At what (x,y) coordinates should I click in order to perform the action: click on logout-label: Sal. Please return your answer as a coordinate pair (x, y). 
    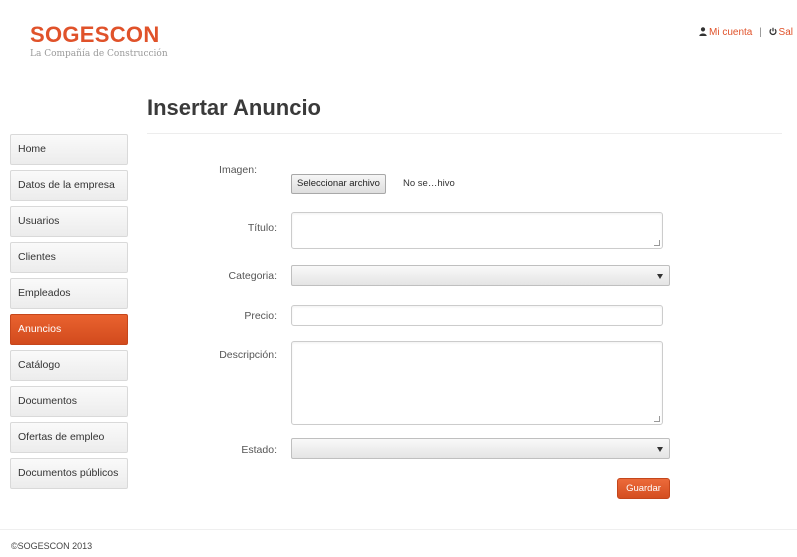
    Looking at the image, I should click on (785, 32).